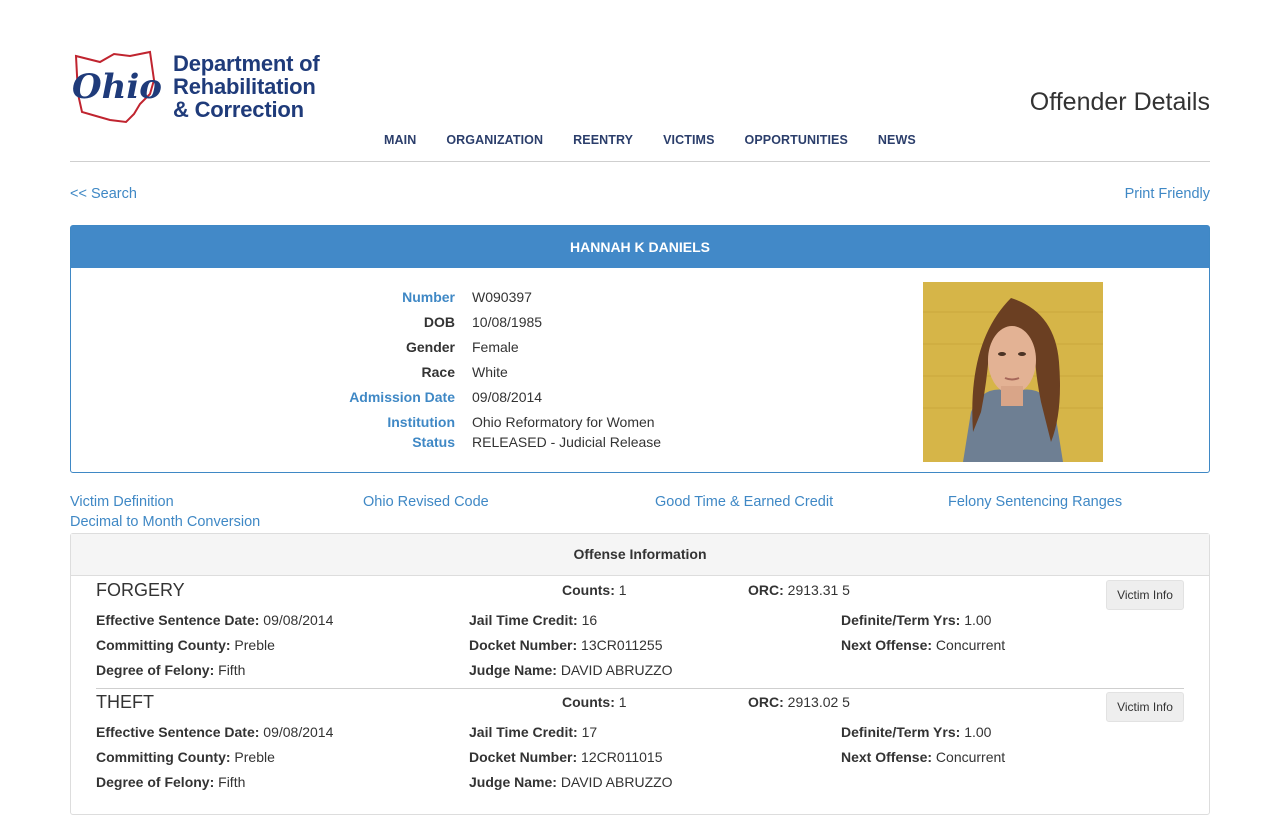 The image size is (1280, 815). Describe the element at coordinates (400, 140) in the screenshot. I see `nav-main: MAIN` at that location.